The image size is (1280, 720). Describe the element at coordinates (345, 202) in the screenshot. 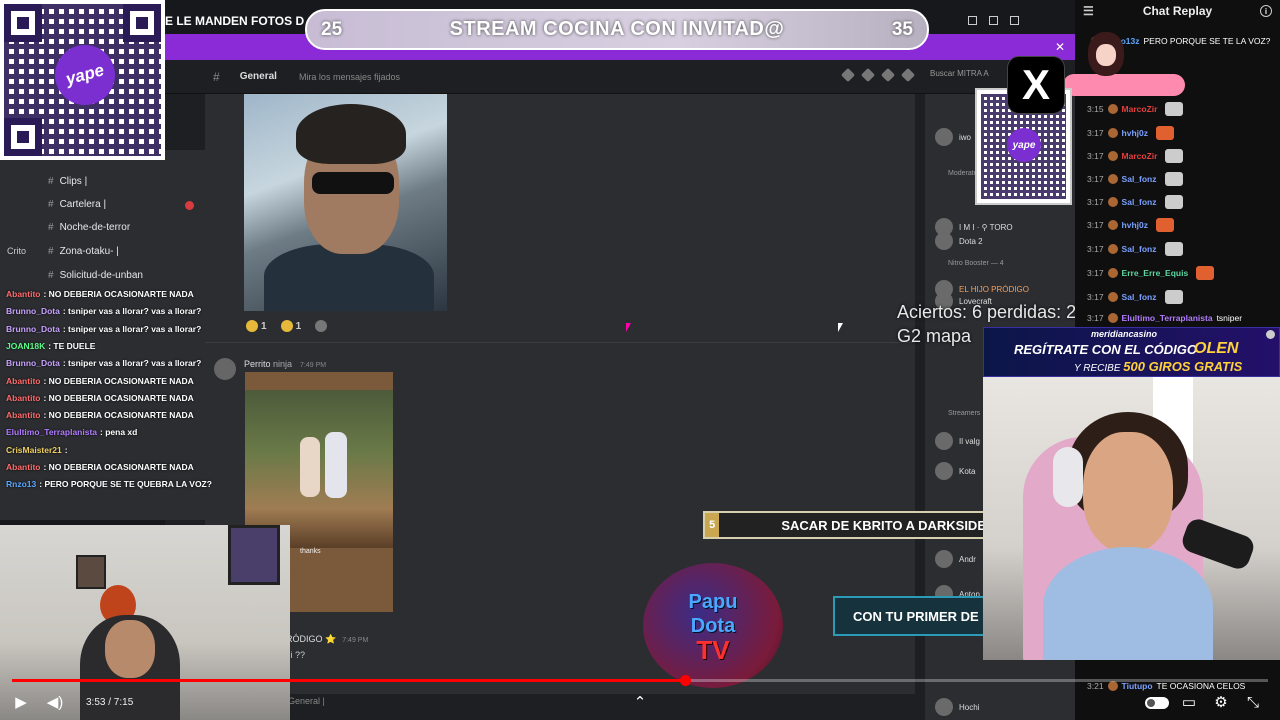

I see `message-image-selfie` at that location.